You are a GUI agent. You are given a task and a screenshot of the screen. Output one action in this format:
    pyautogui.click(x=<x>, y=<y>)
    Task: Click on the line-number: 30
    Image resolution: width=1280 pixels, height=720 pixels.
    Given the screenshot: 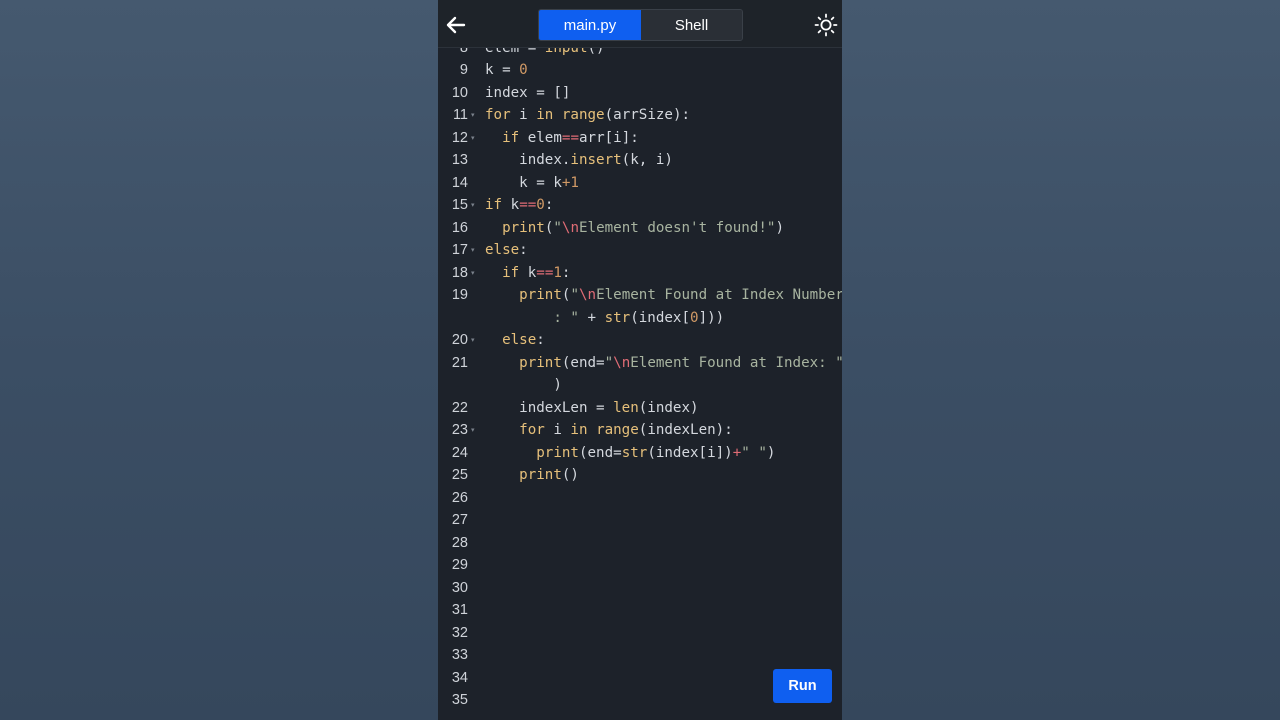 What is the action you would take?
    pyautogui.click(x=459, y=587)
    